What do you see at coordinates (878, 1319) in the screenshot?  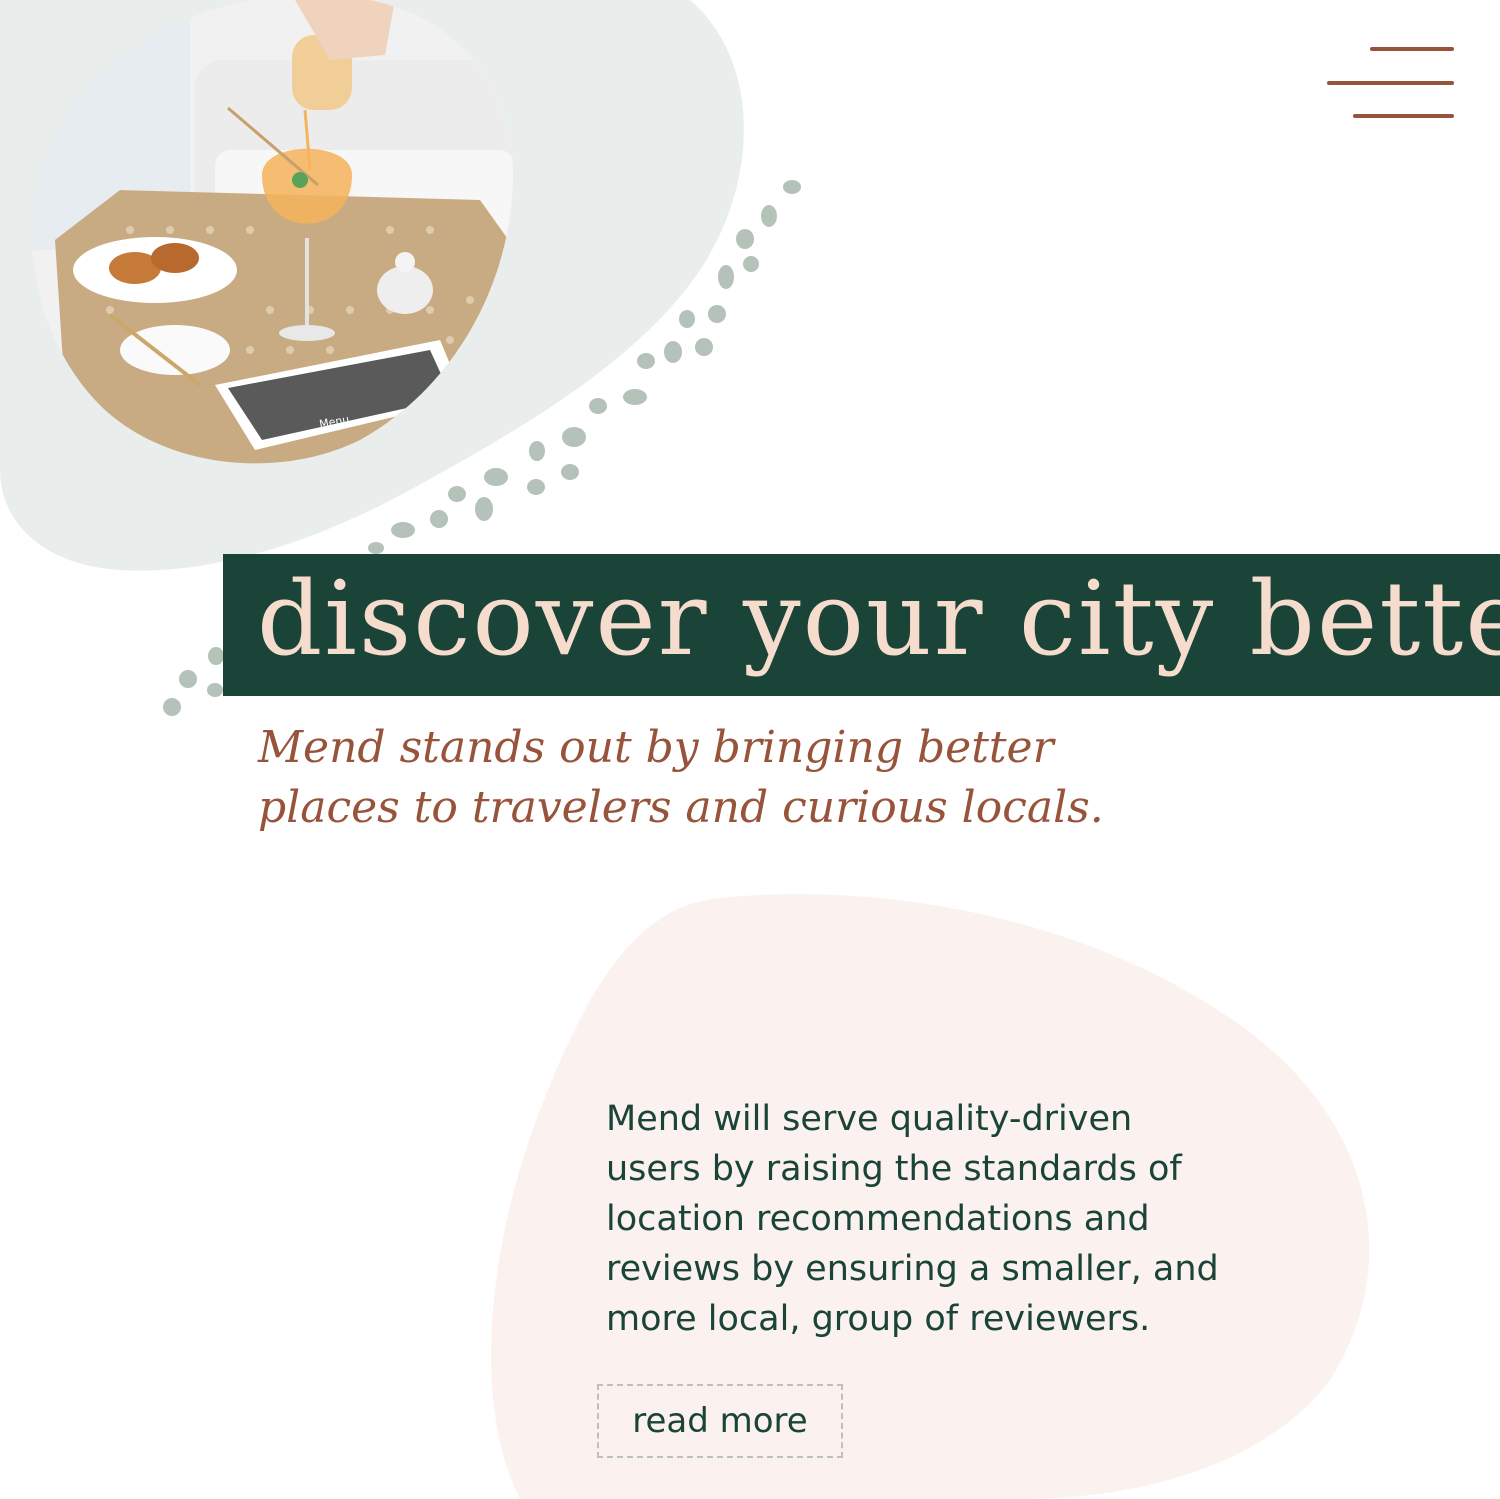 I see `description-line: more local, group of reviewers.` at bounding box center [878, 1319].